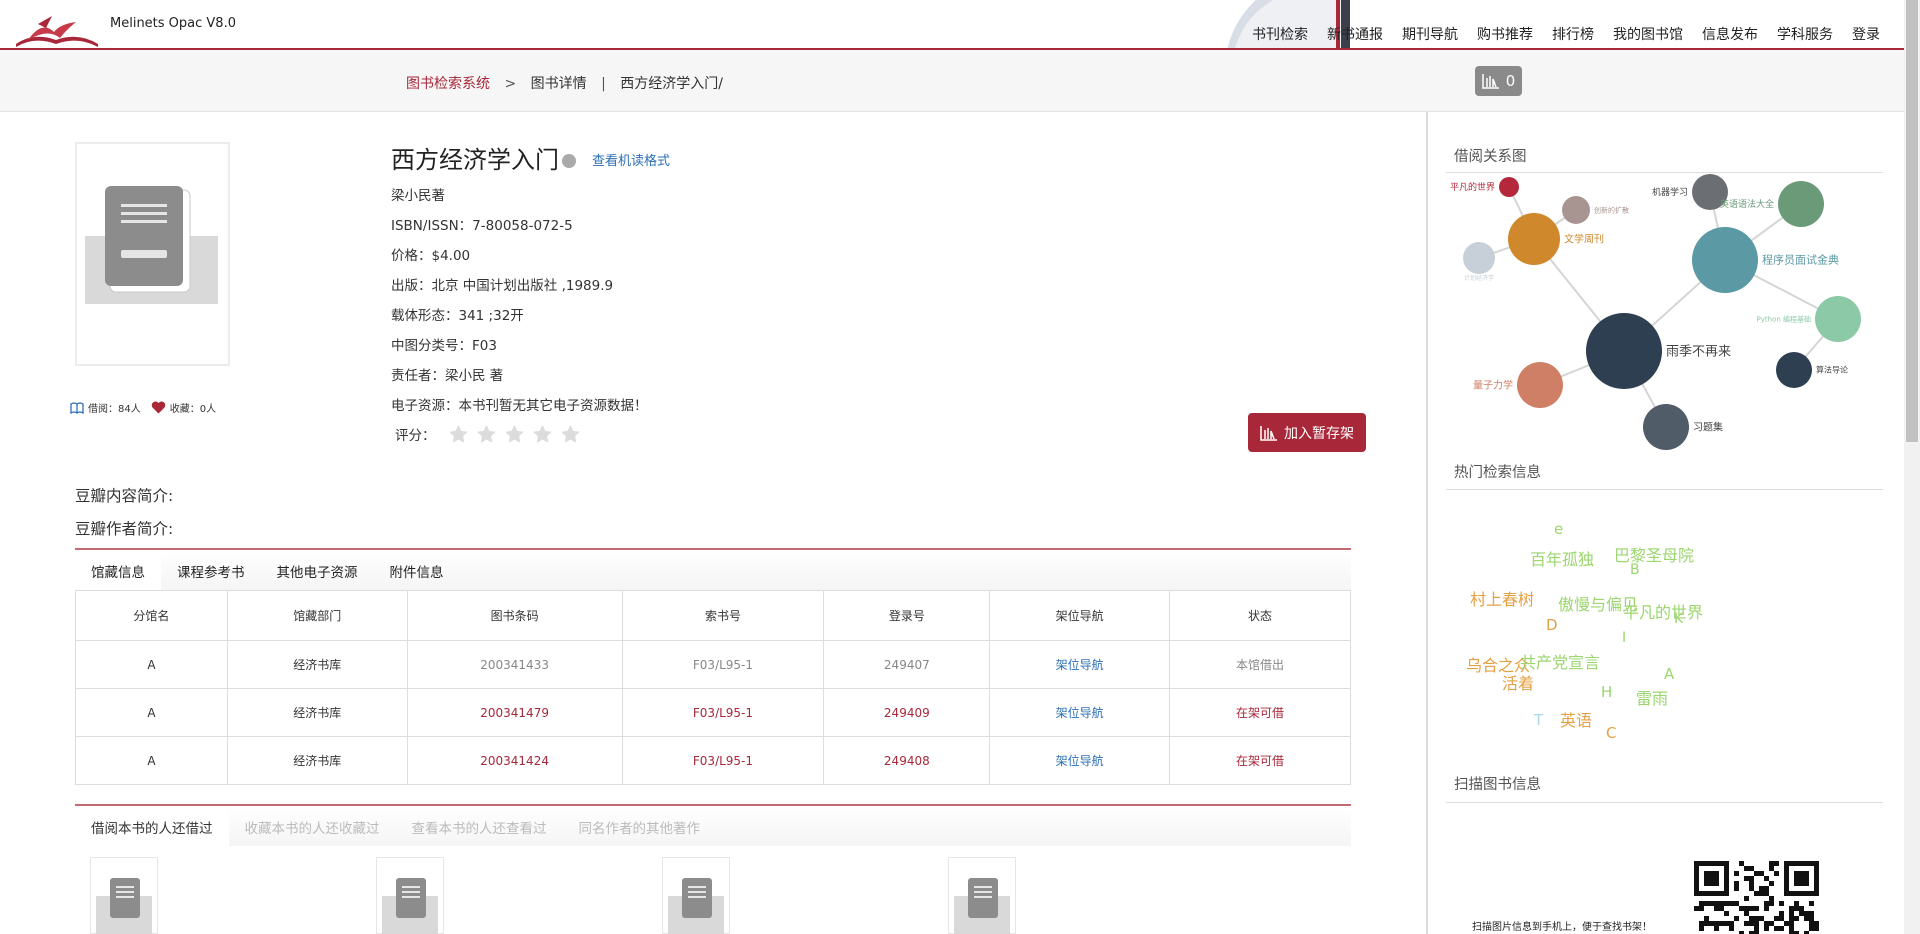  Describe the element at coordinates (713, 569) in the screenshot. I see `holdings-tabs: 馆藏信息 课程参考书 其他电子资源 附件信息` at that location.